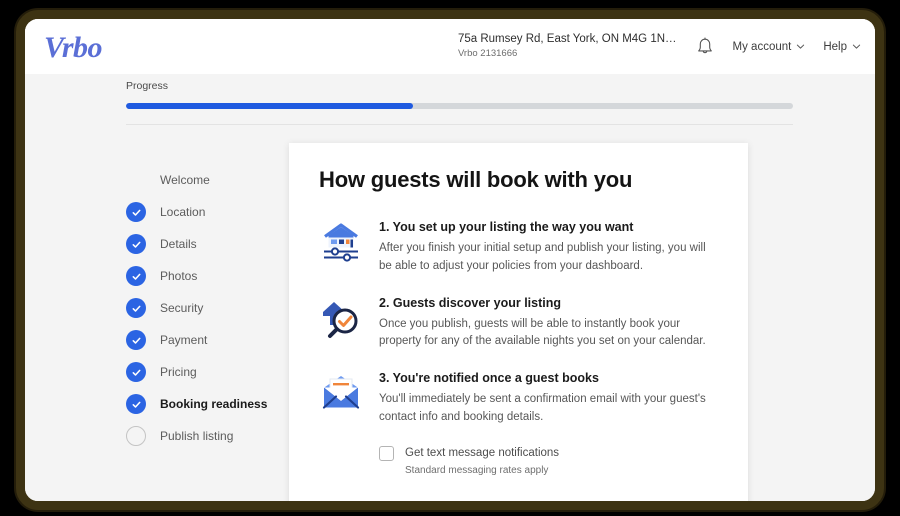 This screenshot has height=516, width=900. I want to click on progress-section: Progress, so click(450, 96).